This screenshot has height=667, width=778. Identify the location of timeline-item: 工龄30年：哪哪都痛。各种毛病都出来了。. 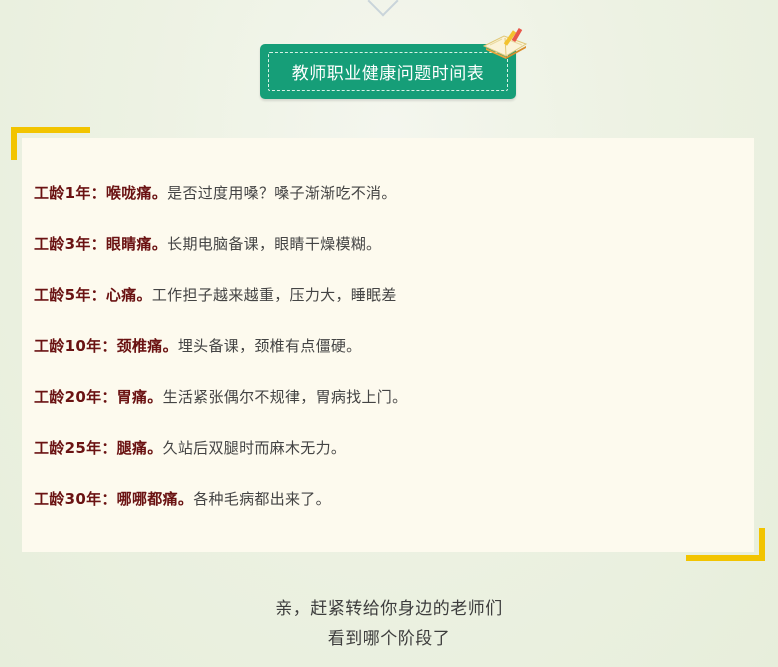
(182, 498).